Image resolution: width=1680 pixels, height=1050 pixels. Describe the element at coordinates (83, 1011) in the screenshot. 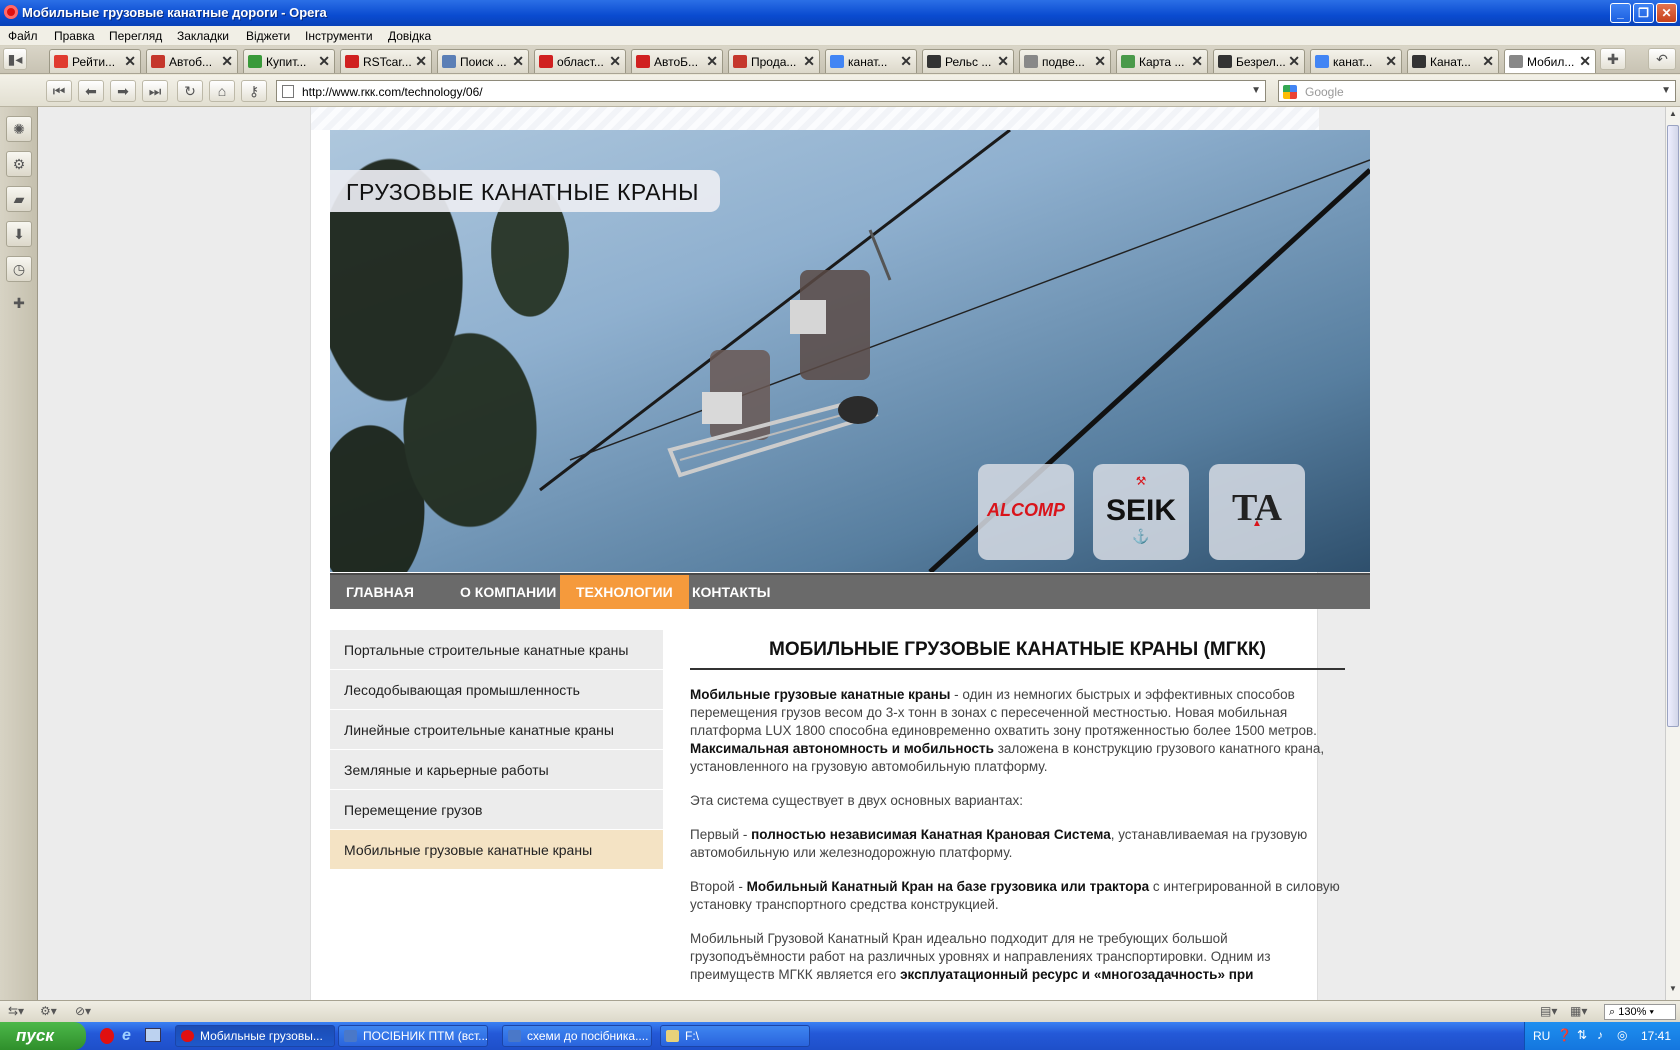

I see `dragonfly-icon: ⊘▾` at that location.